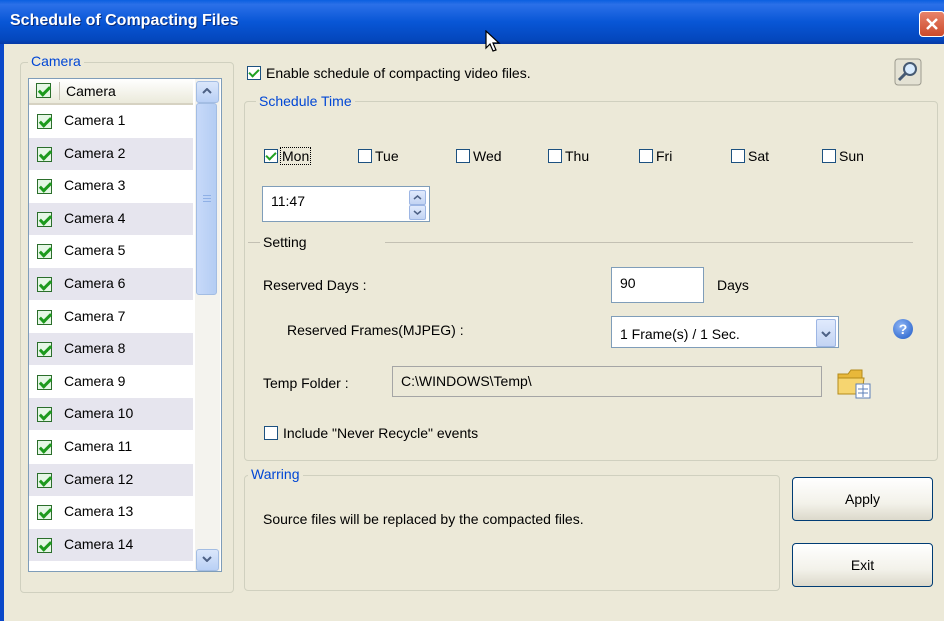  Describe the element at coordinates (607, 381) in the screenshot. I see `temp-folder-field: C:\WINDOWS\Temp\` at that location.